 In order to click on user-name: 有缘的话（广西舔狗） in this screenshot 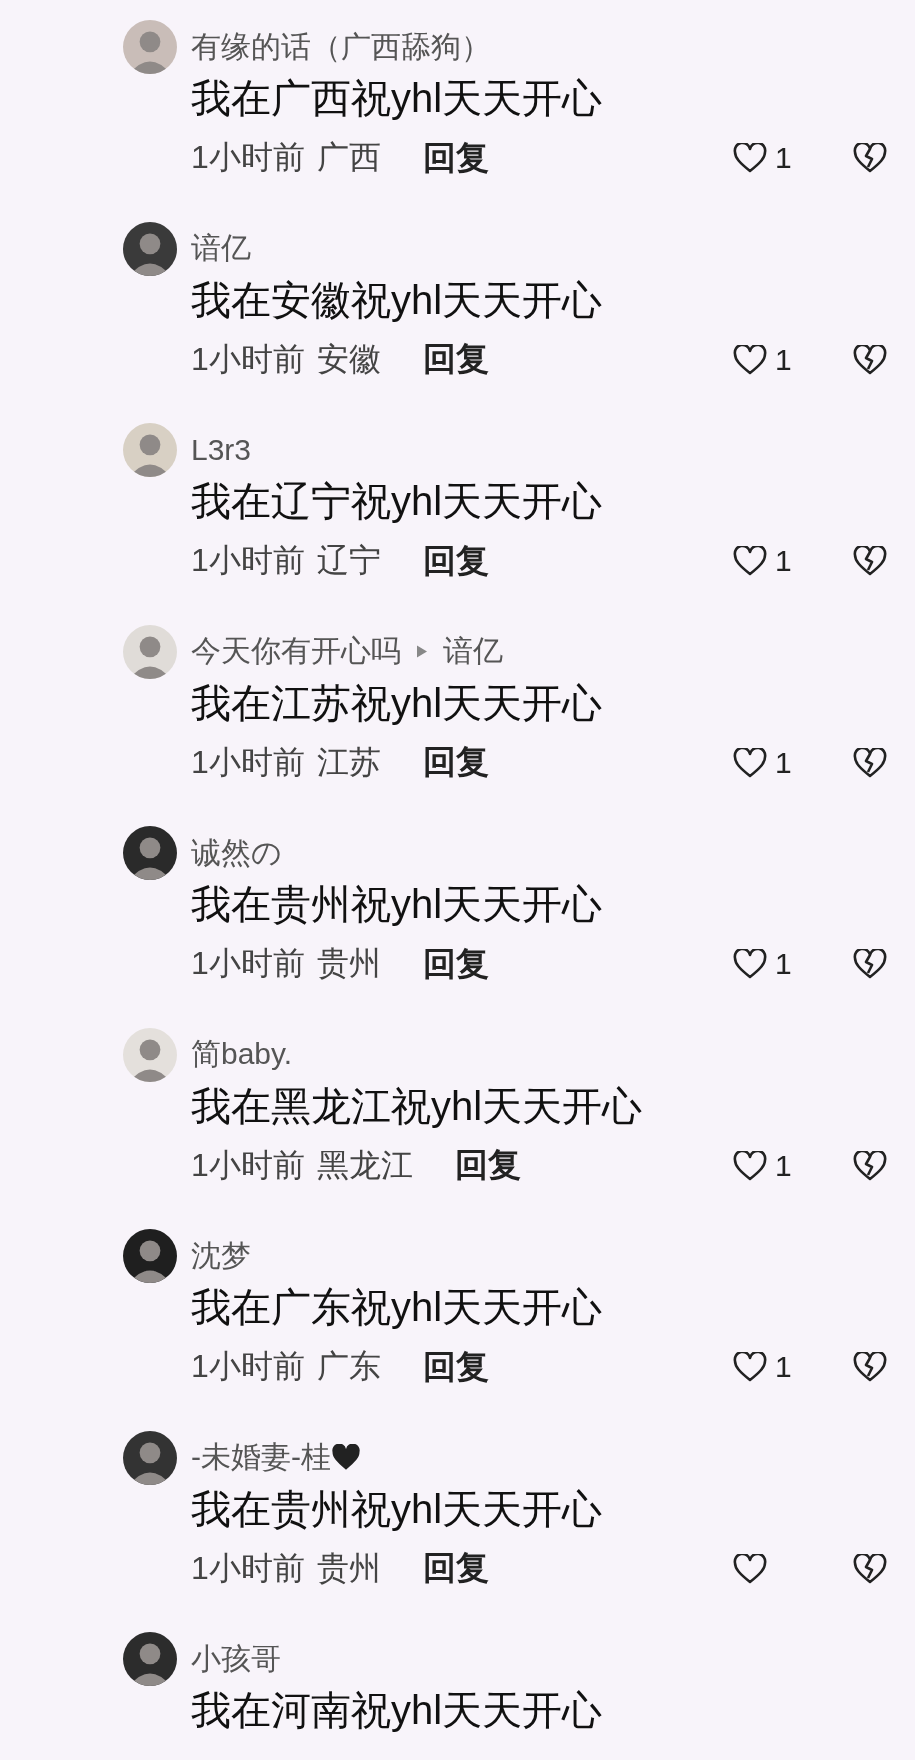, I will do `click(341, 47)`.